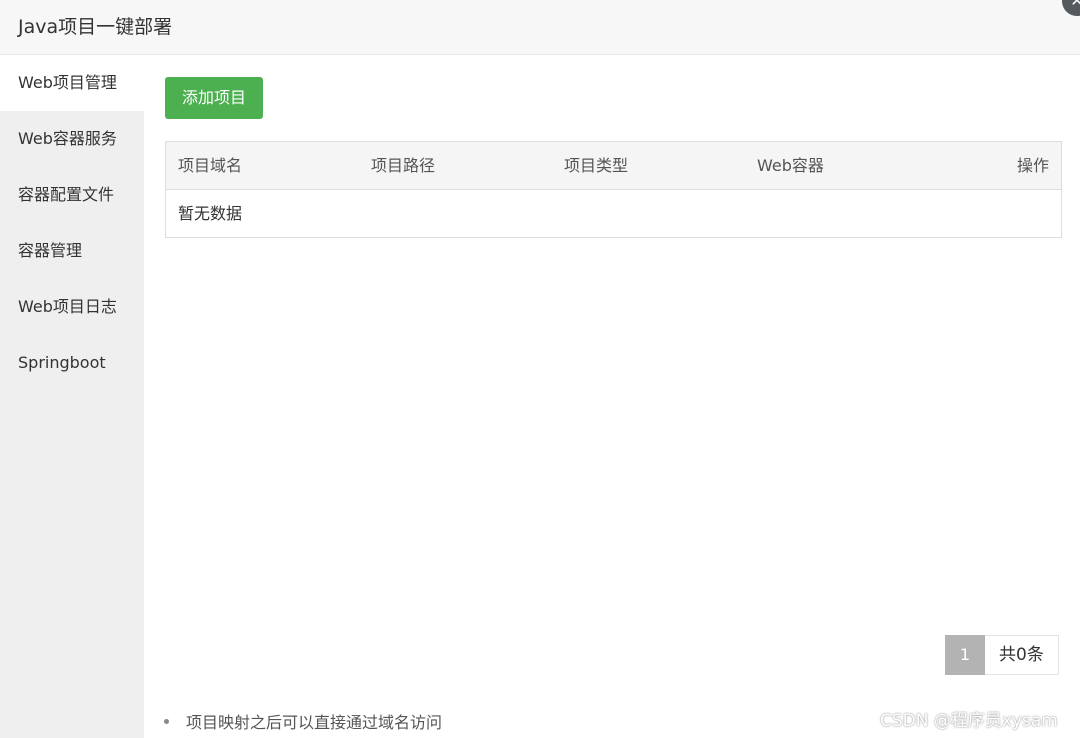 The width and height of the screenshot is (1080, 738). Describe the element at coordinates (214, 98) in the screenshot. I see `add-project-button: 添加项目` at that location.